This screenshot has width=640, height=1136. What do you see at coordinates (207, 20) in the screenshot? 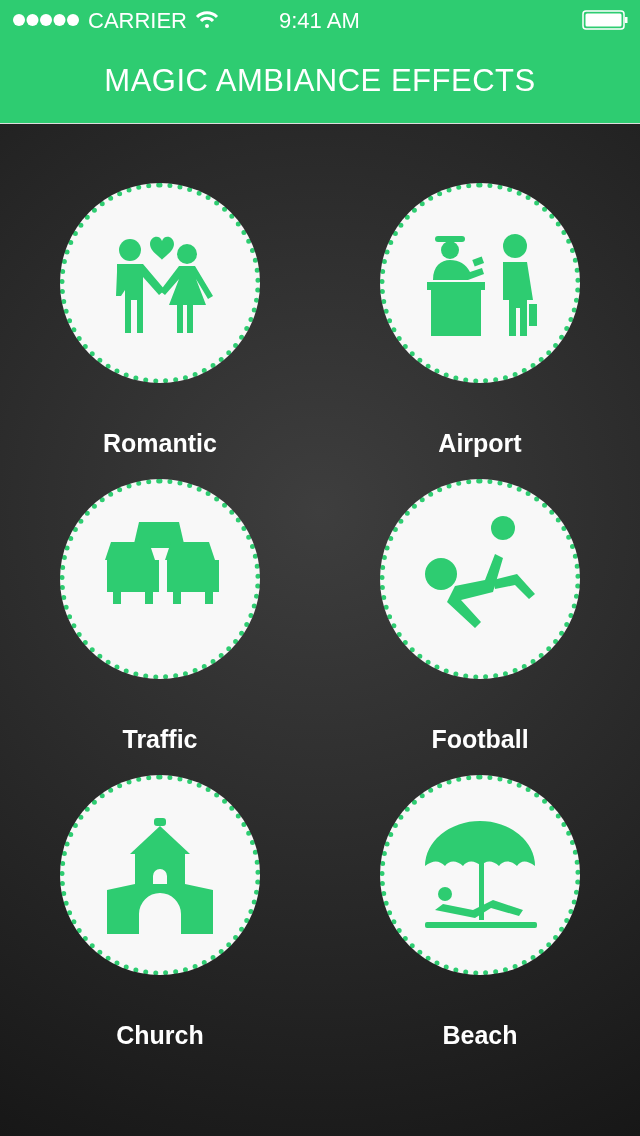
I see `wifi-icon` at bounding box center [207, 20].